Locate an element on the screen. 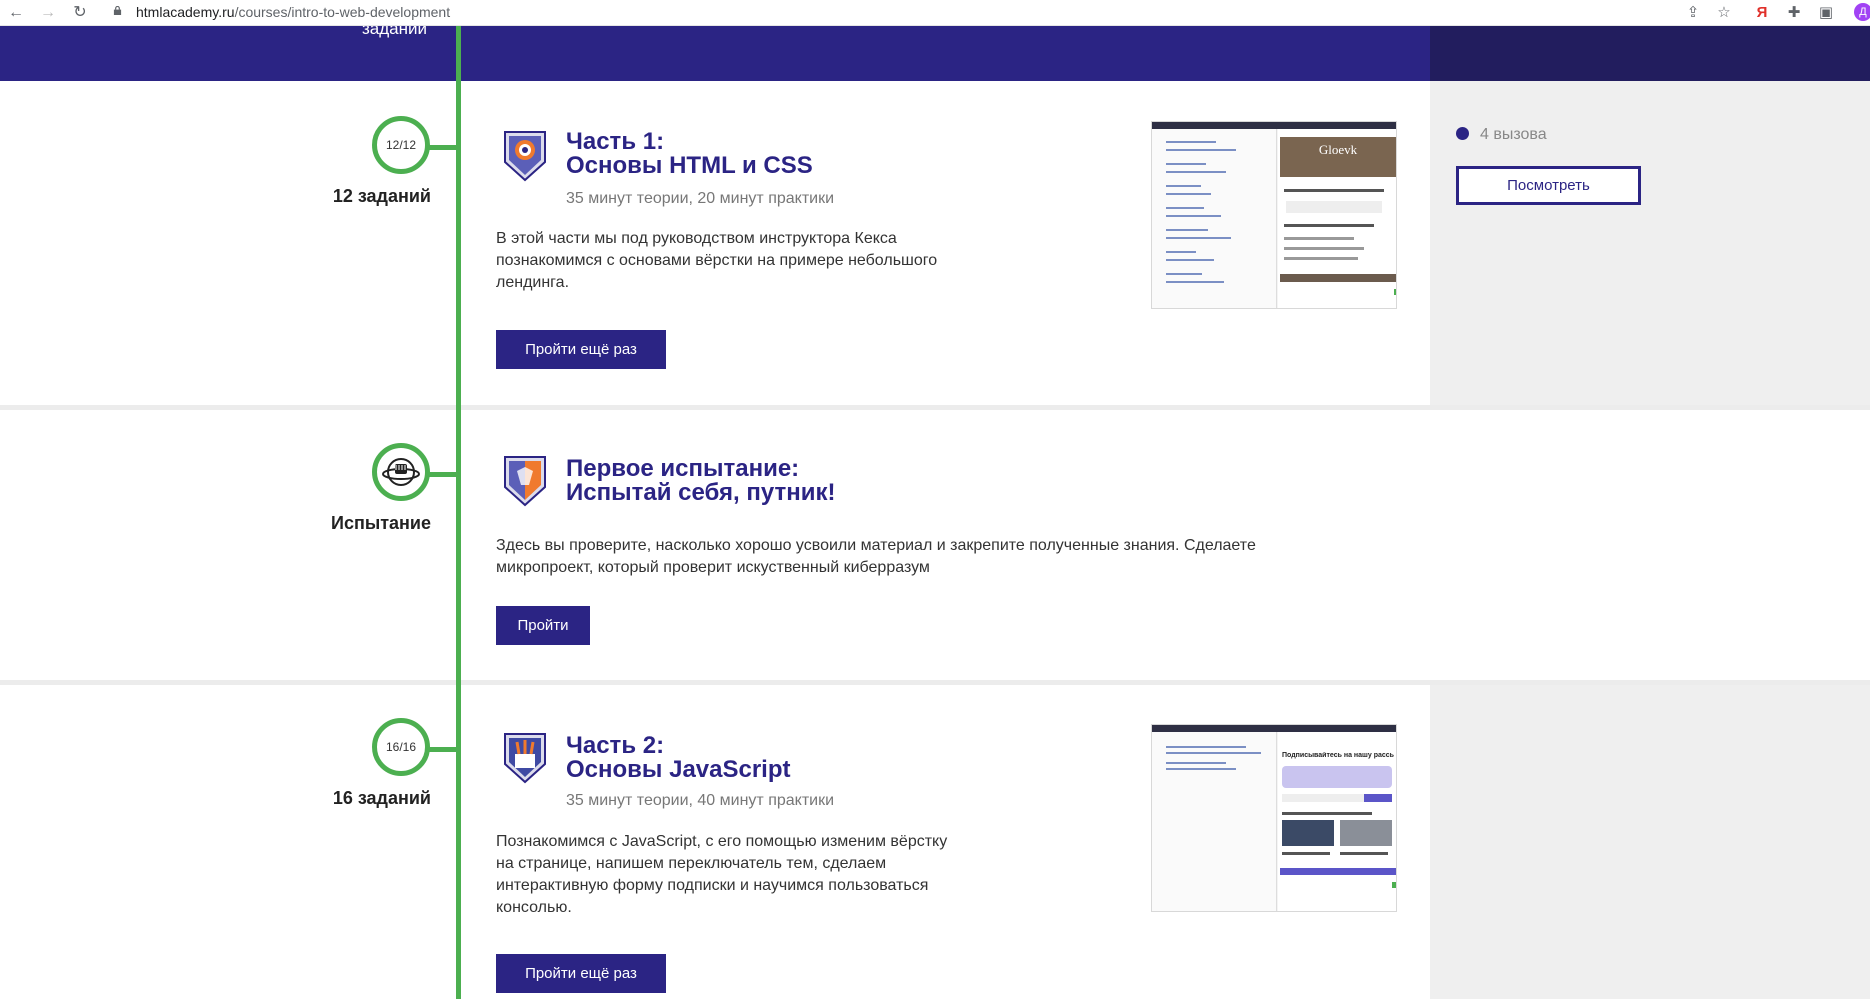 Image resolution: width=1870 pixels, height=999 pixels. progress-count: 12/12 is located at coordinates (401, 145).